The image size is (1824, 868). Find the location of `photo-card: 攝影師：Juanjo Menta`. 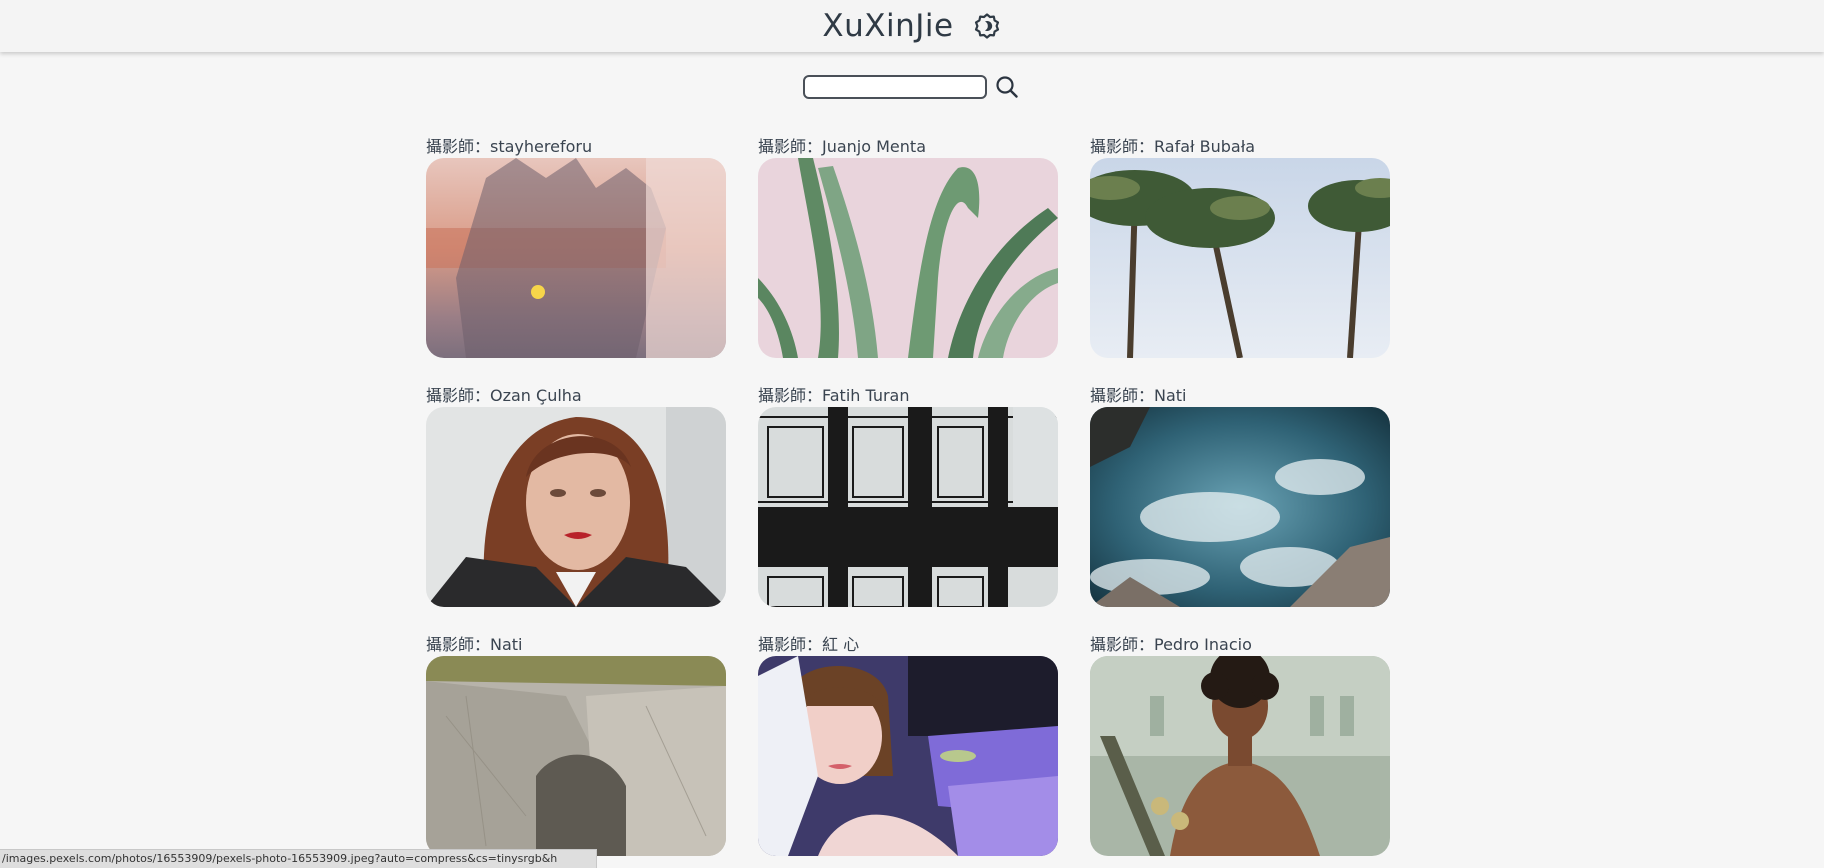

photo-card: 攝影師：Juanjo Menta is located at coordinates (908, 247).